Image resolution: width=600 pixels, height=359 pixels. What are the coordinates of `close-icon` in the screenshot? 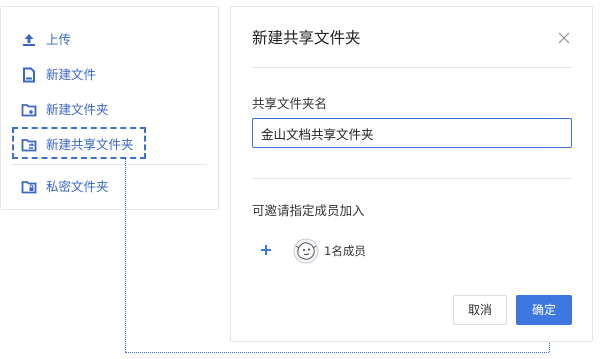 It's located at (564, 38).